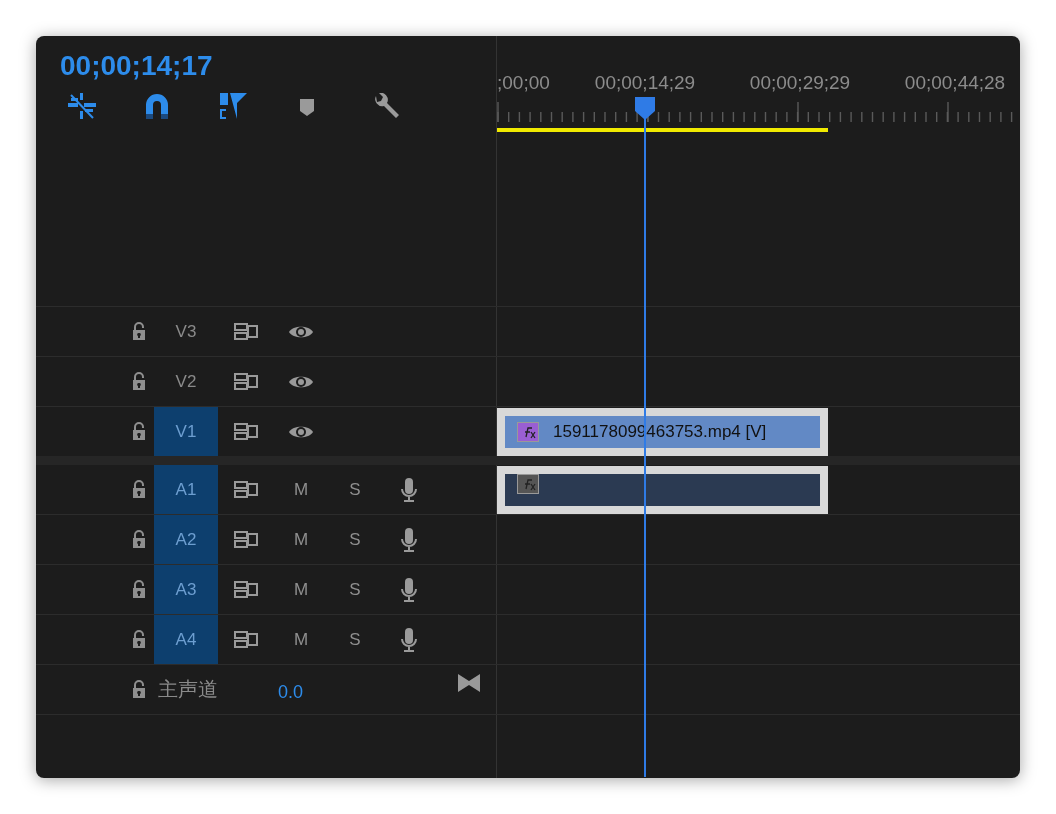  What do you see at coordinates (186, 331) in the screenshot?
I see `track-target: V3` at bounding box center [186, 331].